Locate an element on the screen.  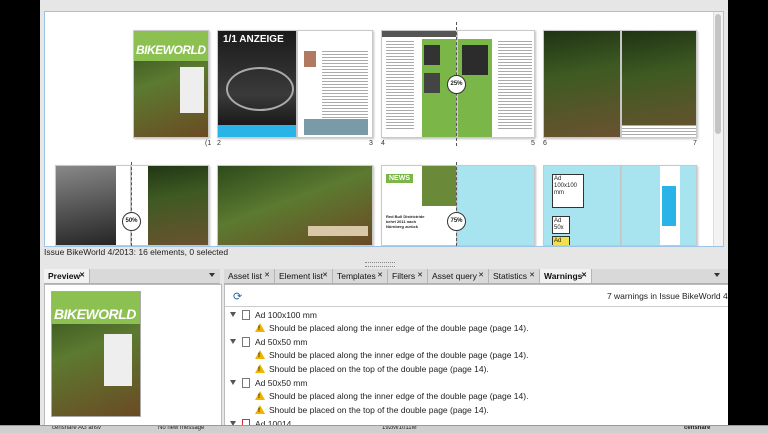
page-15-thumbnail is located at coordinates (659, 205).